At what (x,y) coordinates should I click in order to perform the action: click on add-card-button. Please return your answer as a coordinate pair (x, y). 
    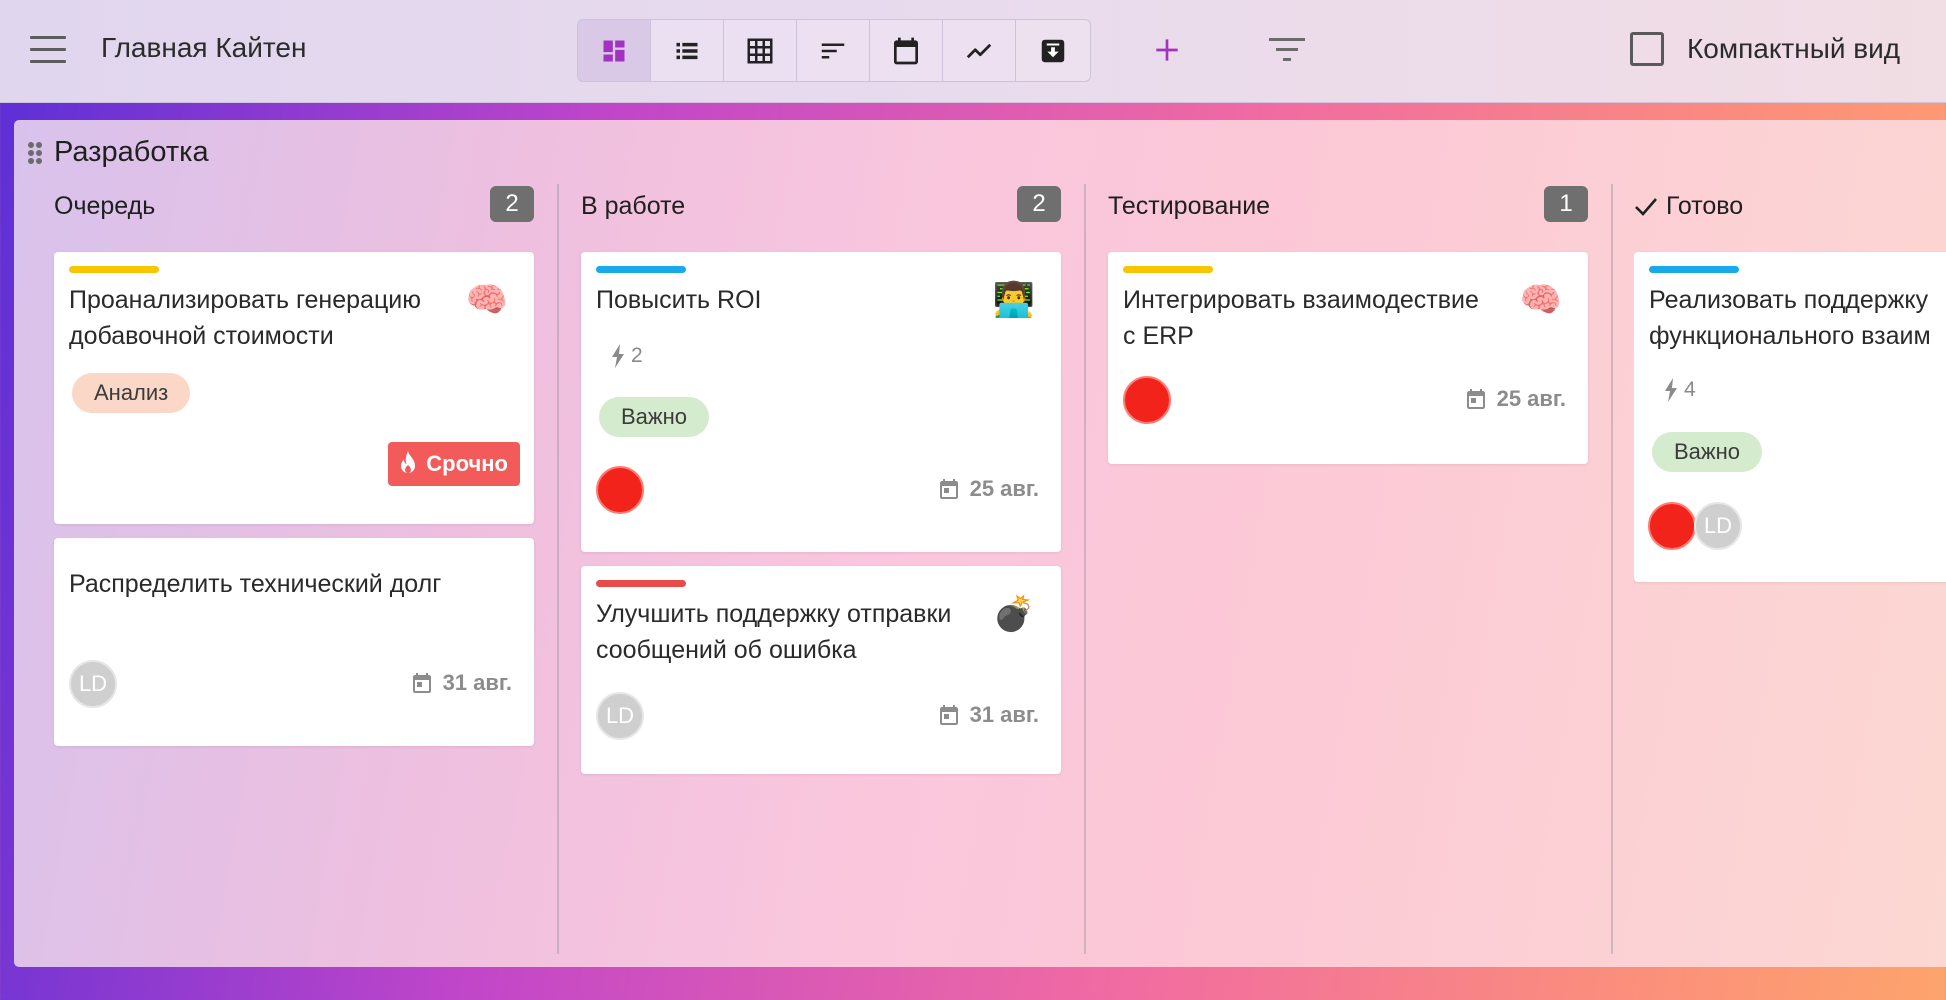
    Looking at the image, I should click on (1167, 50).